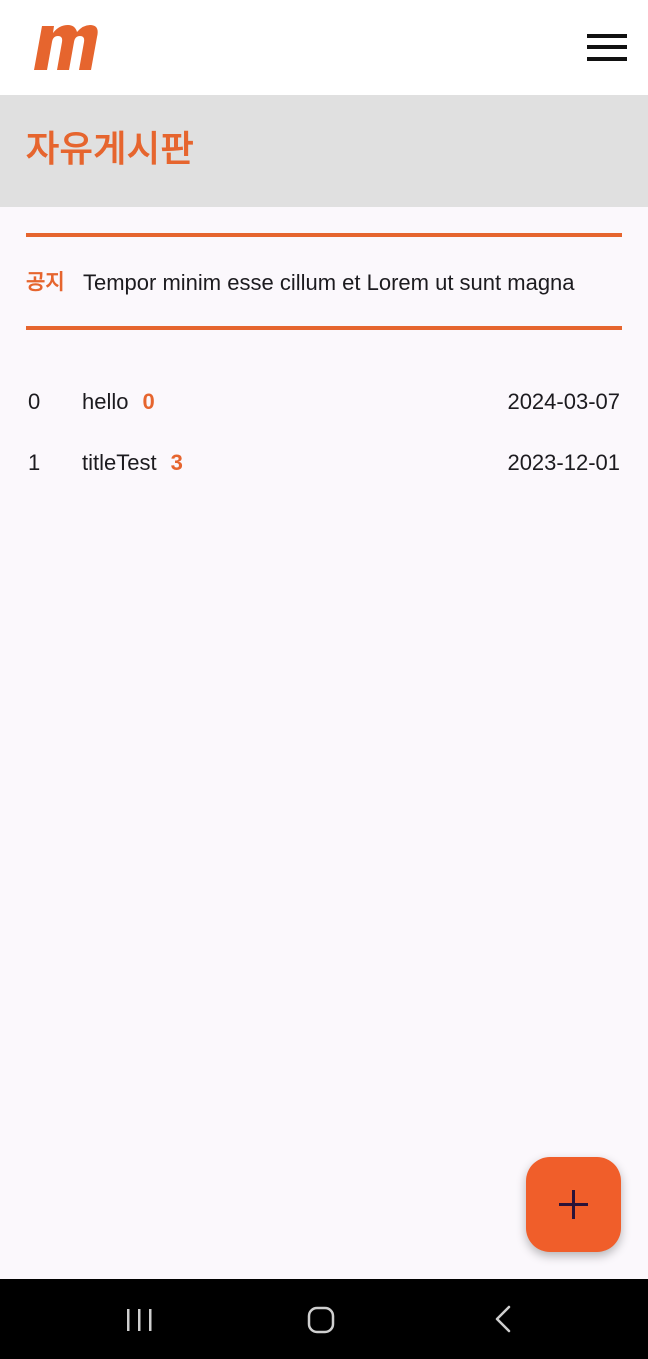 The width and height of the screenshot is (648, 1359). What do you see at coordinates (321, 1319) in the screenshot?
I see `home-icon` at bounding box center [321, 1319].